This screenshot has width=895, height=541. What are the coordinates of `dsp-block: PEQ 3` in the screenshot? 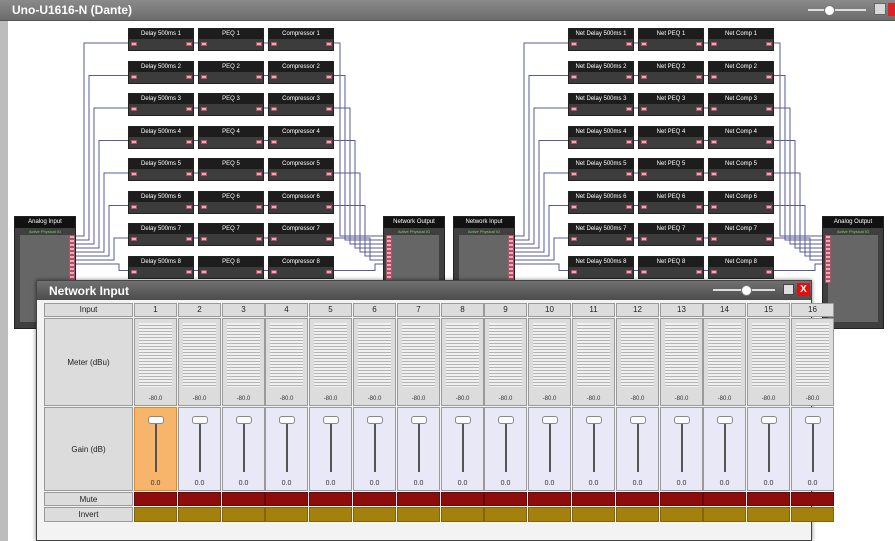 It's located at (231, 104).